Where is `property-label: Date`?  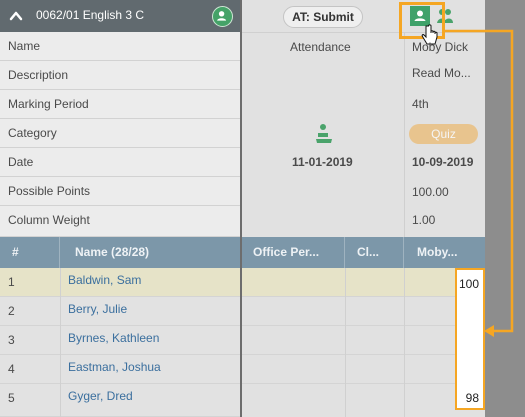 property-label: Date is located at coordinates (21, 162).